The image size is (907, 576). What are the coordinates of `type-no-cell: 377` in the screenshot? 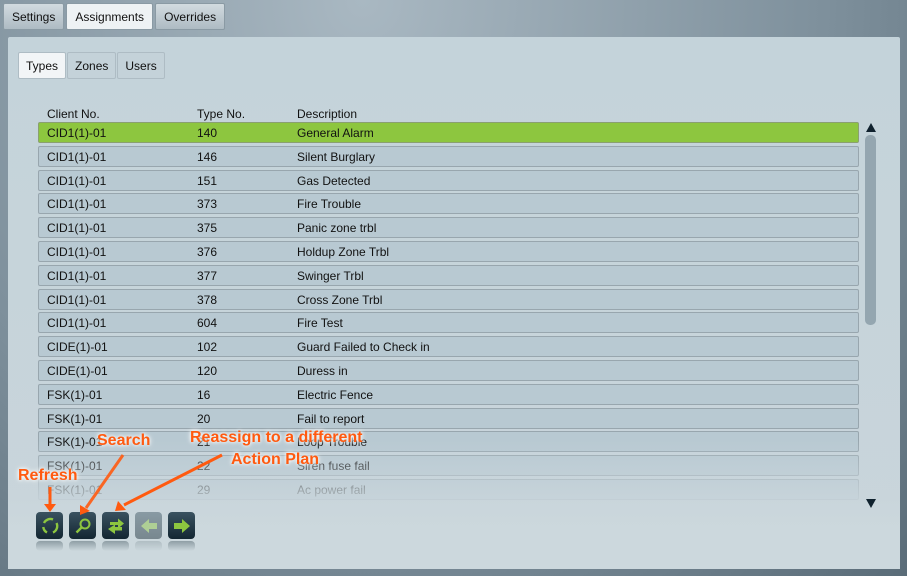 It's located at (207, 275).